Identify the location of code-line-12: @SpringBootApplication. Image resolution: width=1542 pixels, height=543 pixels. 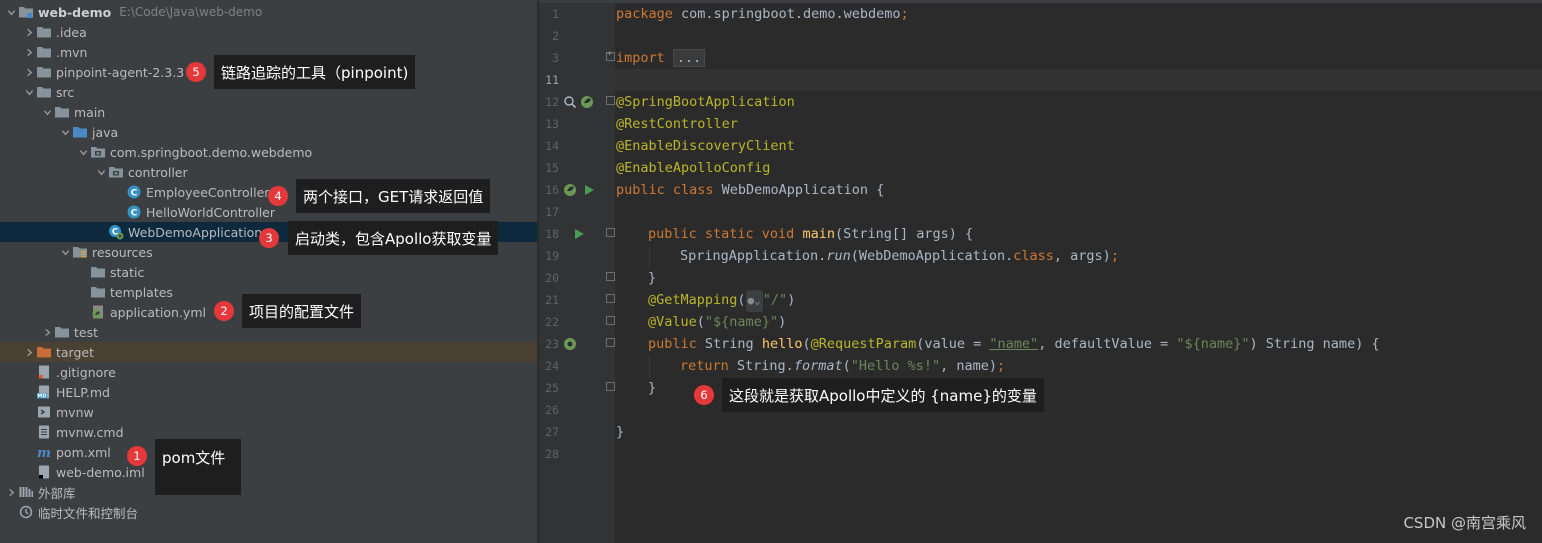
(705, 102).